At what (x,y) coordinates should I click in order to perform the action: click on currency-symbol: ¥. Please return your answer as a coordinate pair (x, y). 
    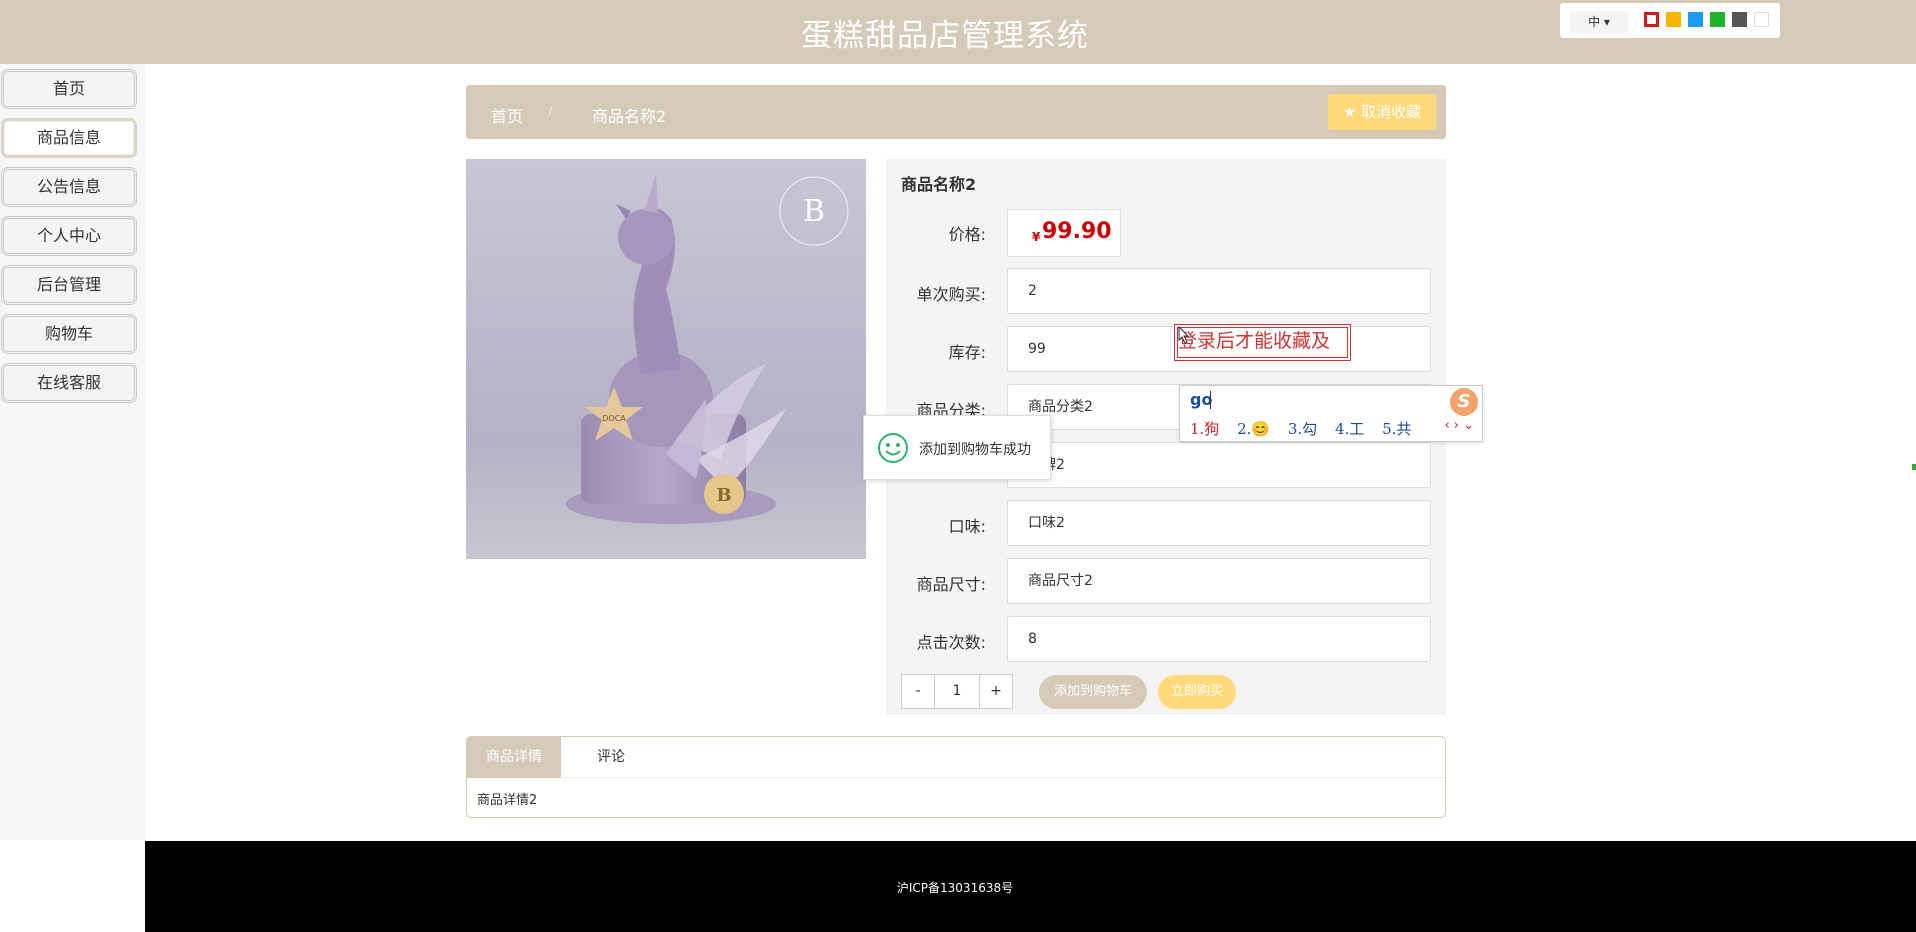
    Looking at the image, I should click on (1036, 237).